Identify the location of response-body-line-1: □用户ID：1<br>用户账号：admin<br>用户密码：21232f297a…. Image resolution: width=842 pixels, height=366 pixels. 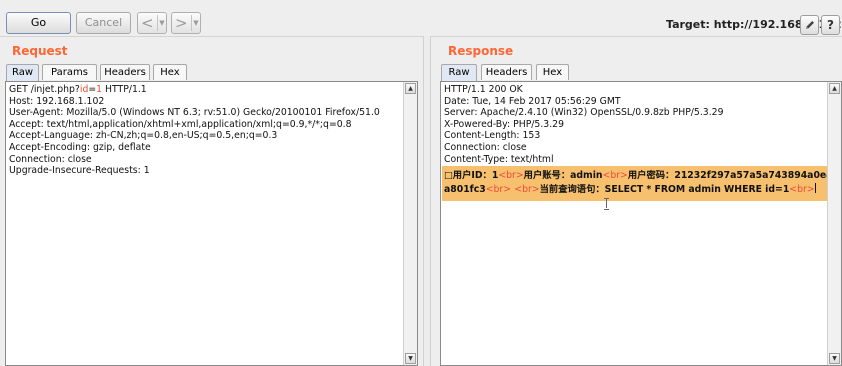
(638, 175).